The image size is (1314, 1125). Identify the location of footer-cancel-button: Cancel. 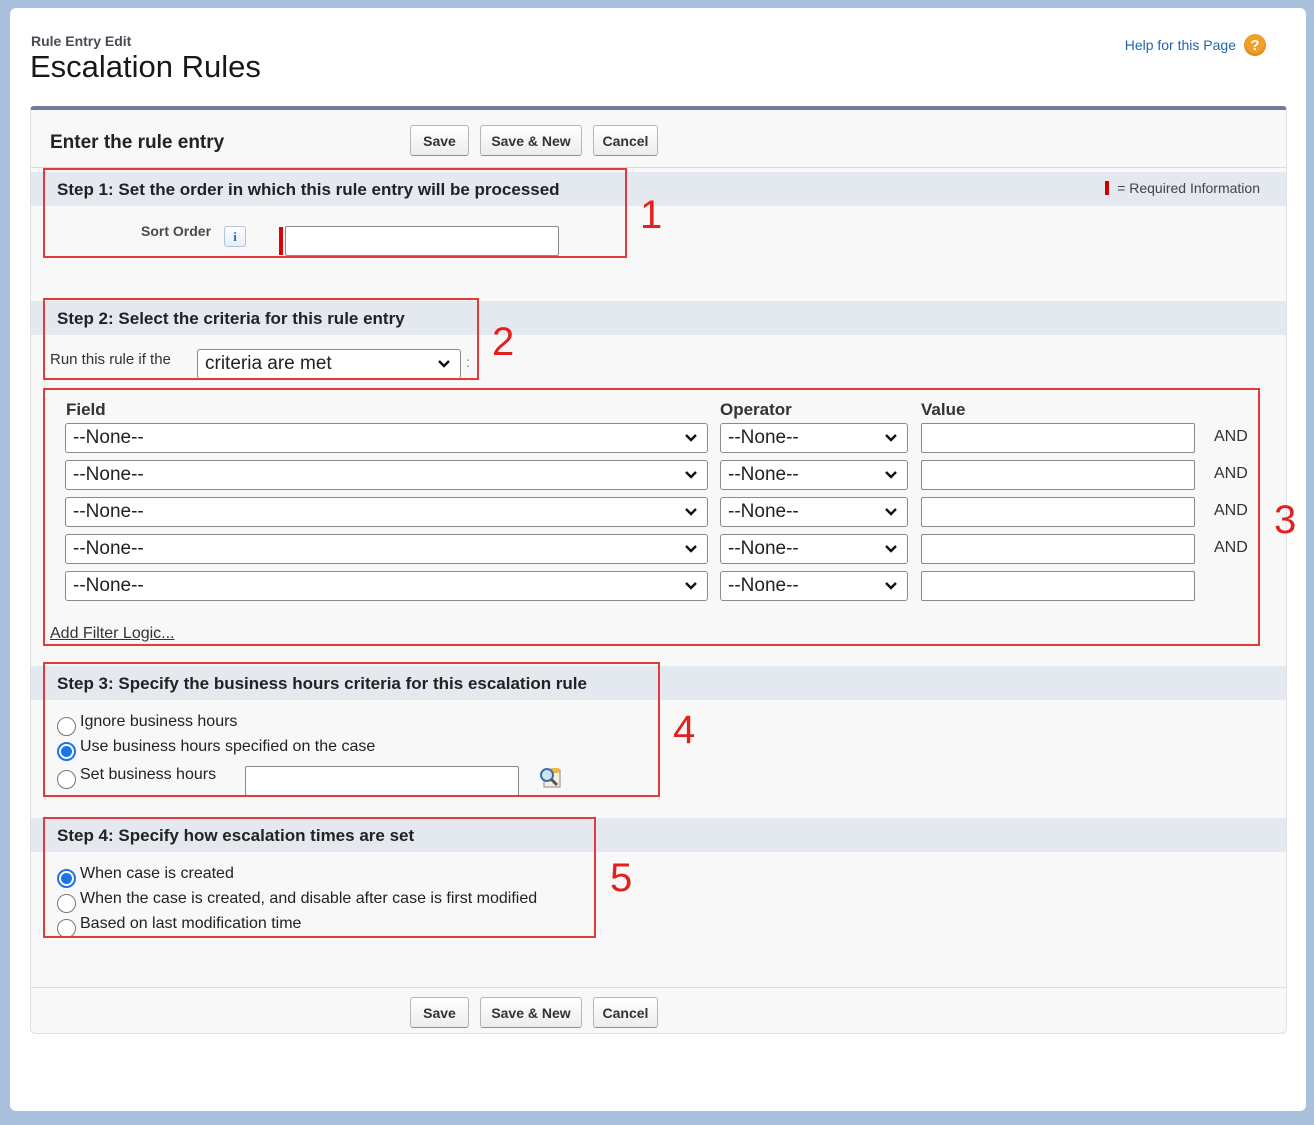
(625, 1012).